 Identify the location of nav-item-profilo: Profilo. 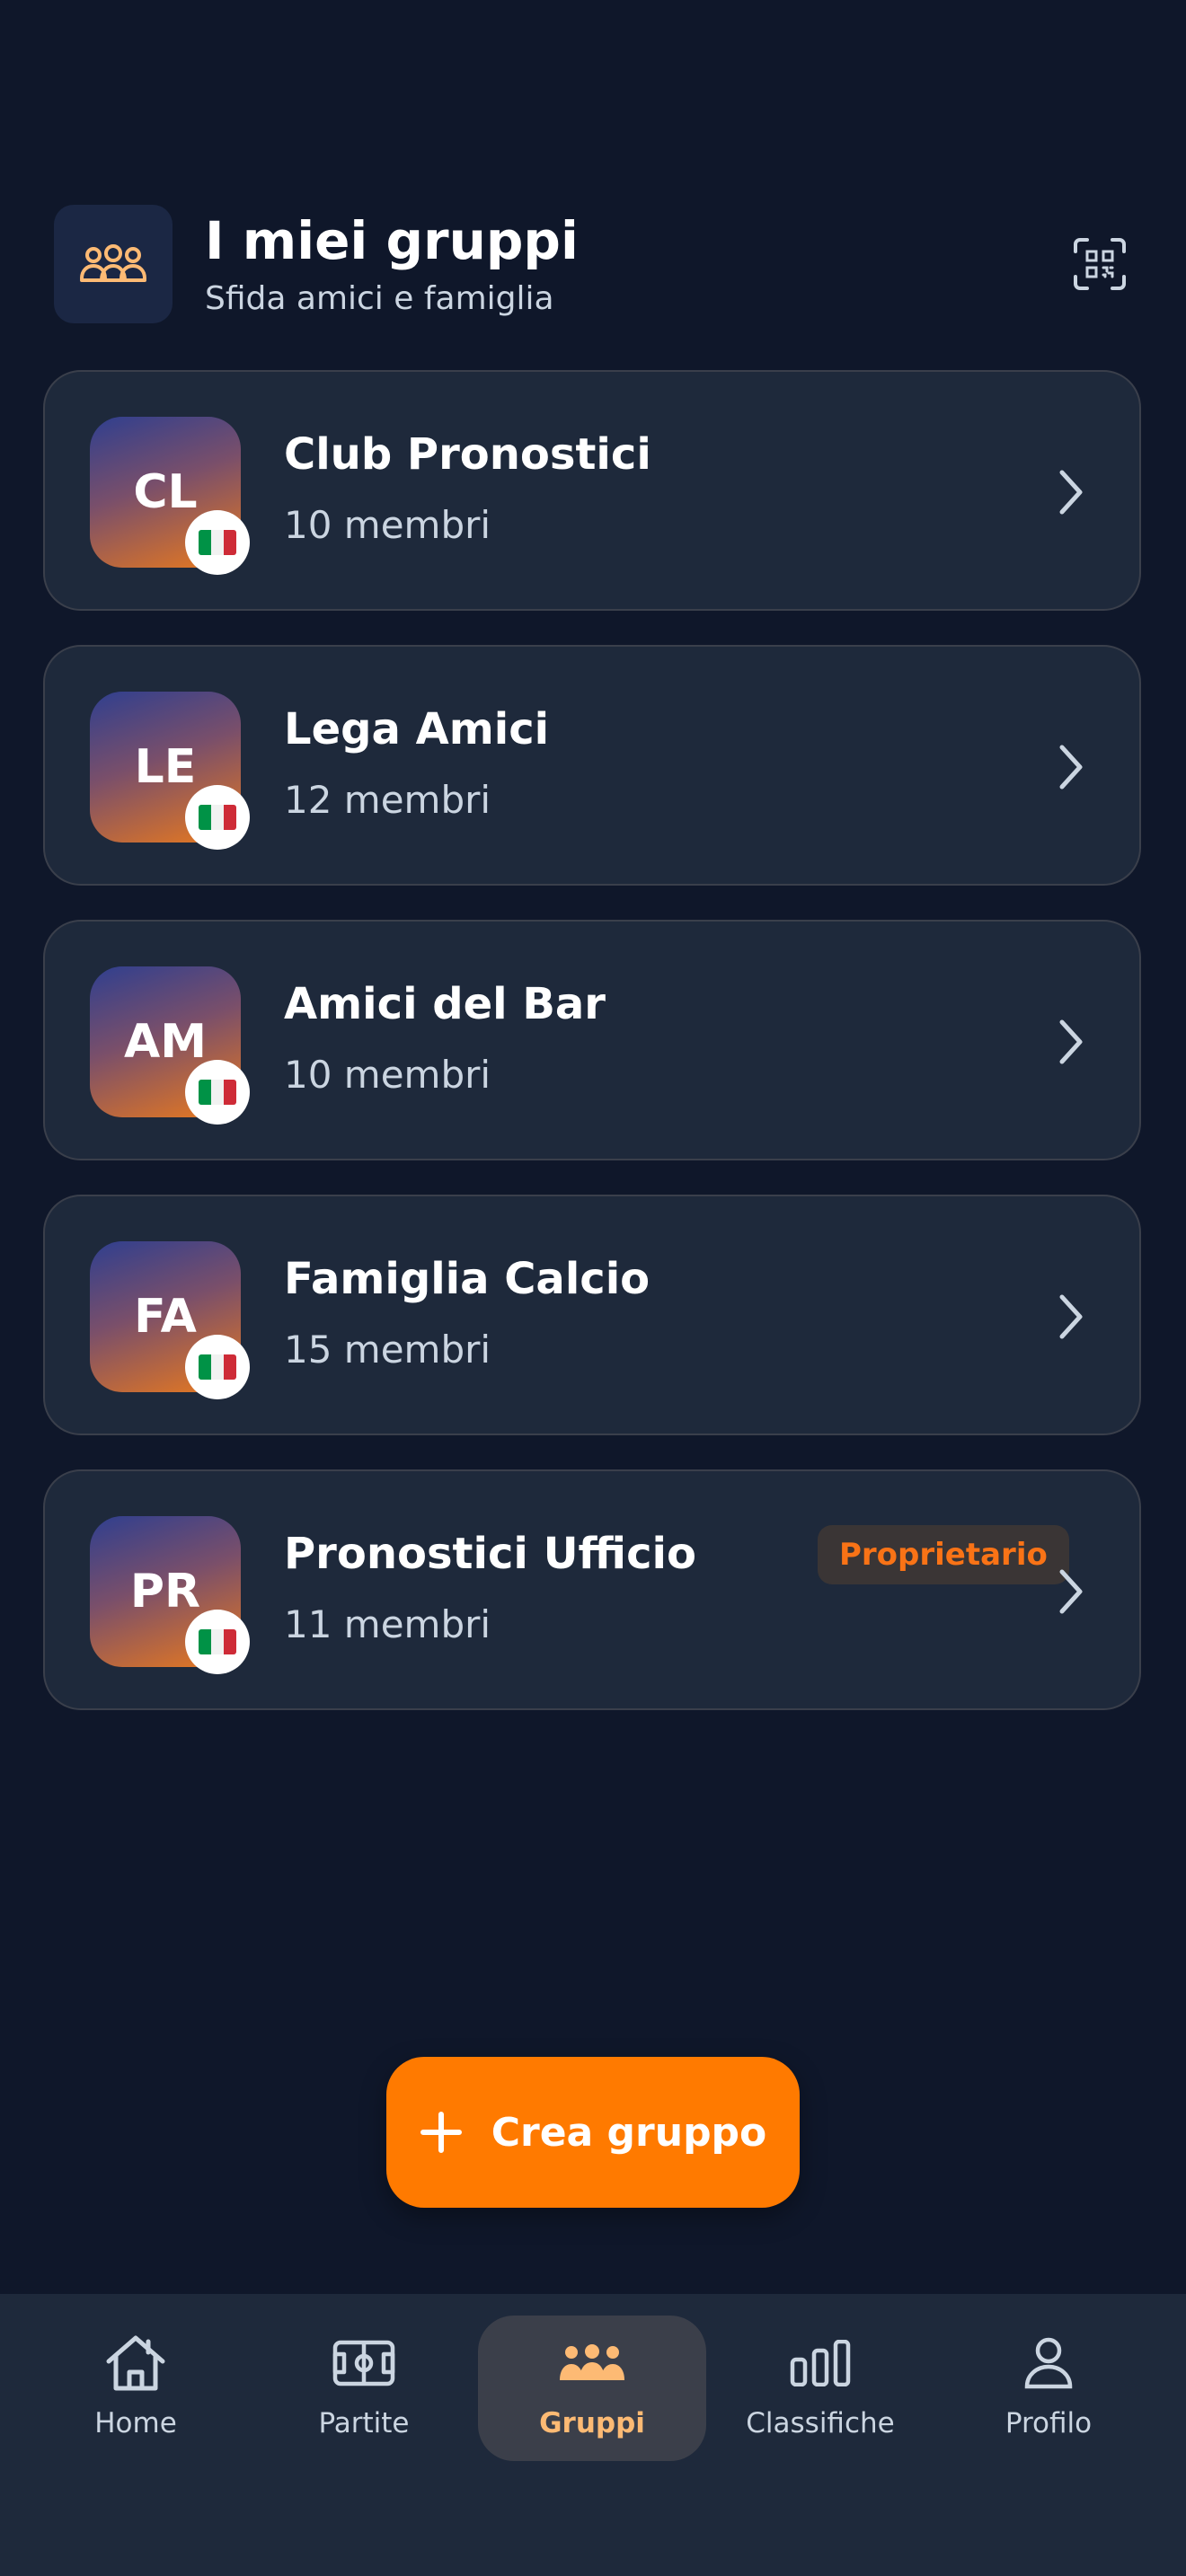
(1048, 2388).